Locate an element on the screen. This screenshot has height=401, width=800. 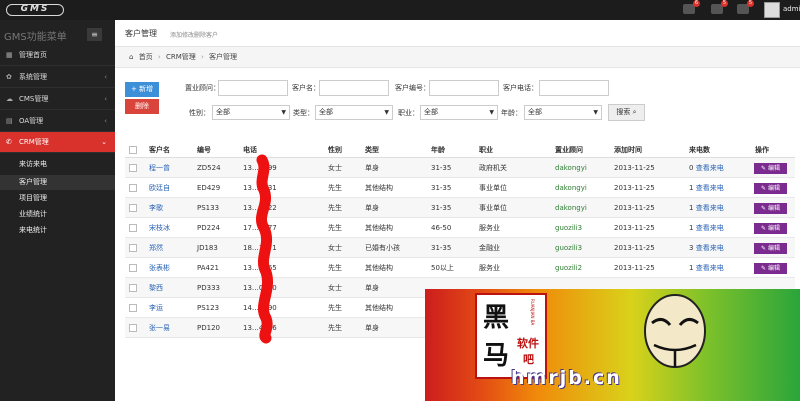
sidebar-item-cms: ☁ CMS管理 ‹ is located at coordinates (57, 99).